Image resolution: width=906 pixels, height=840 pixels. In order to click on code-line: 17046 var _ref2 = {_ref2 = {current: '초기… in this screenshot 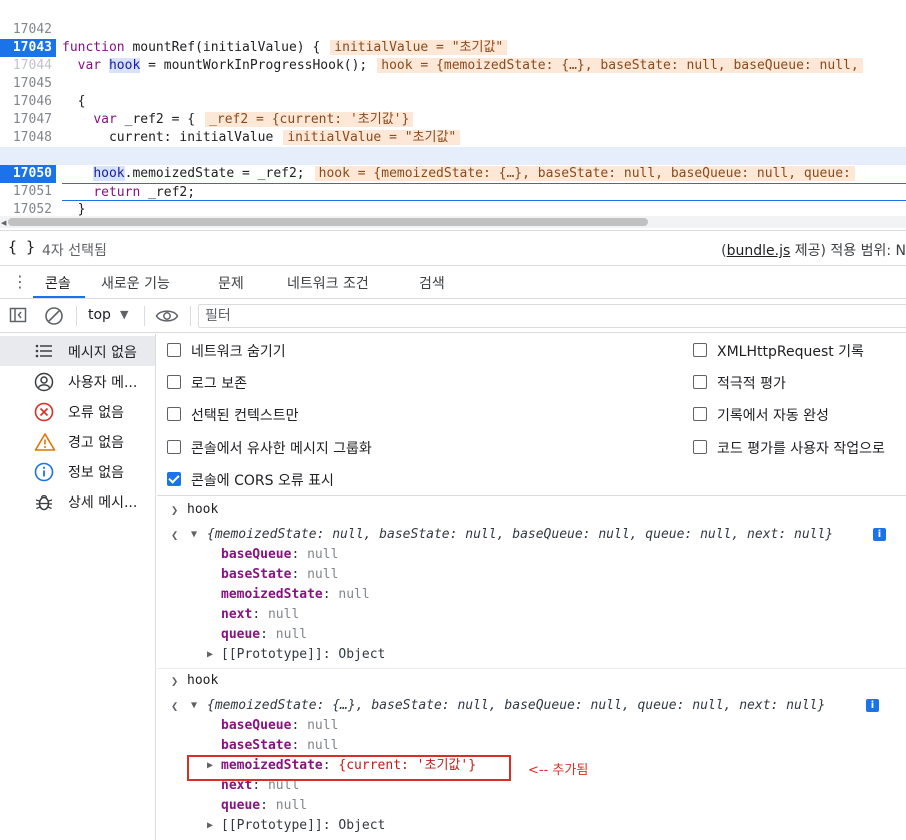, I will do `click(453, 101)`.